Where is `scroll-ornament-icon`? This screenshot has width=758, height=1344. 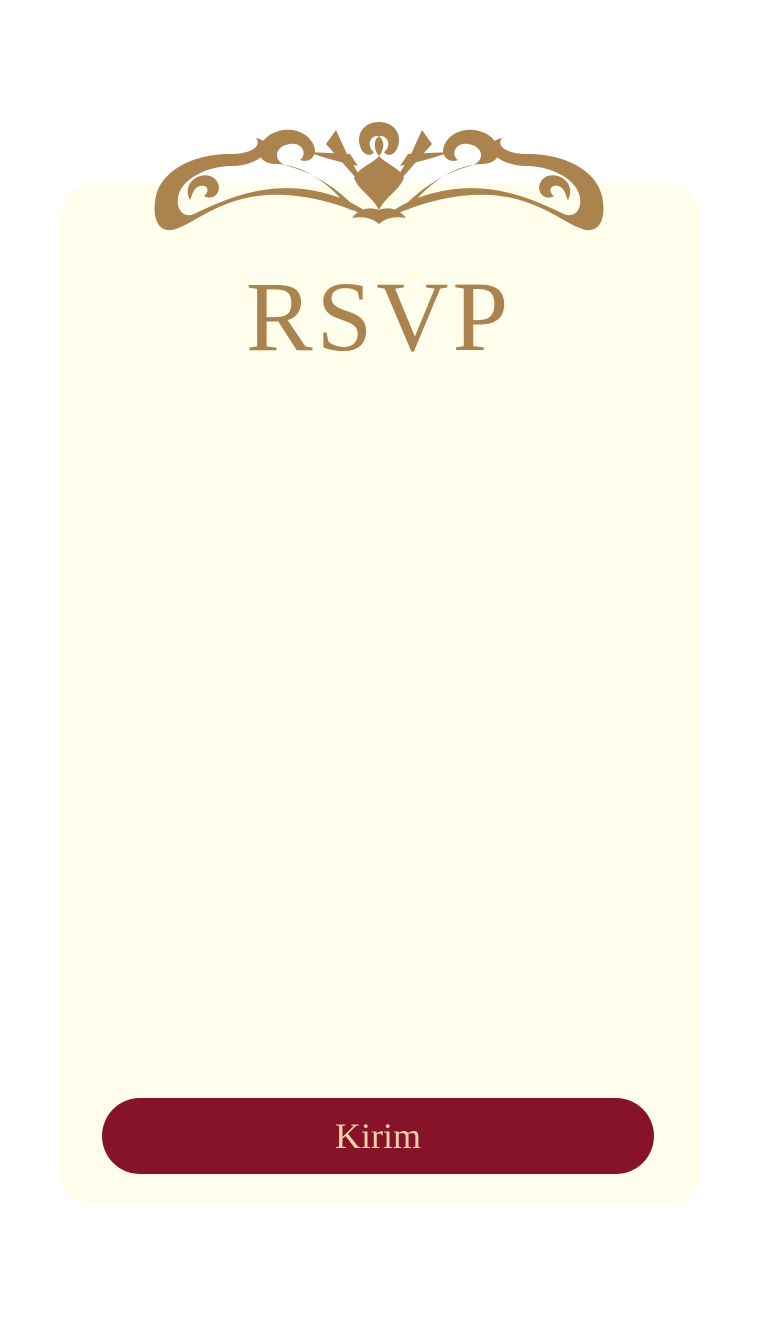
scroll-ornament-icon is located at coordinates (379, 176).